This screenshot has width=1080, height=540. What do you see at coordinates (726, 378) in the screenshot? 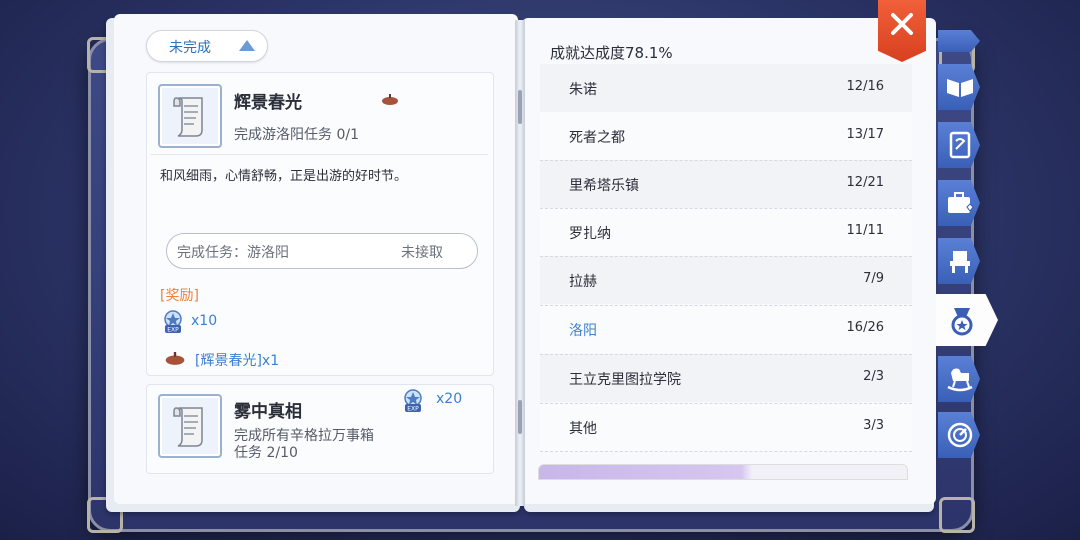
I see `region-row: 王立克里图拉学院 2/3` at bounding box center [726, 378].